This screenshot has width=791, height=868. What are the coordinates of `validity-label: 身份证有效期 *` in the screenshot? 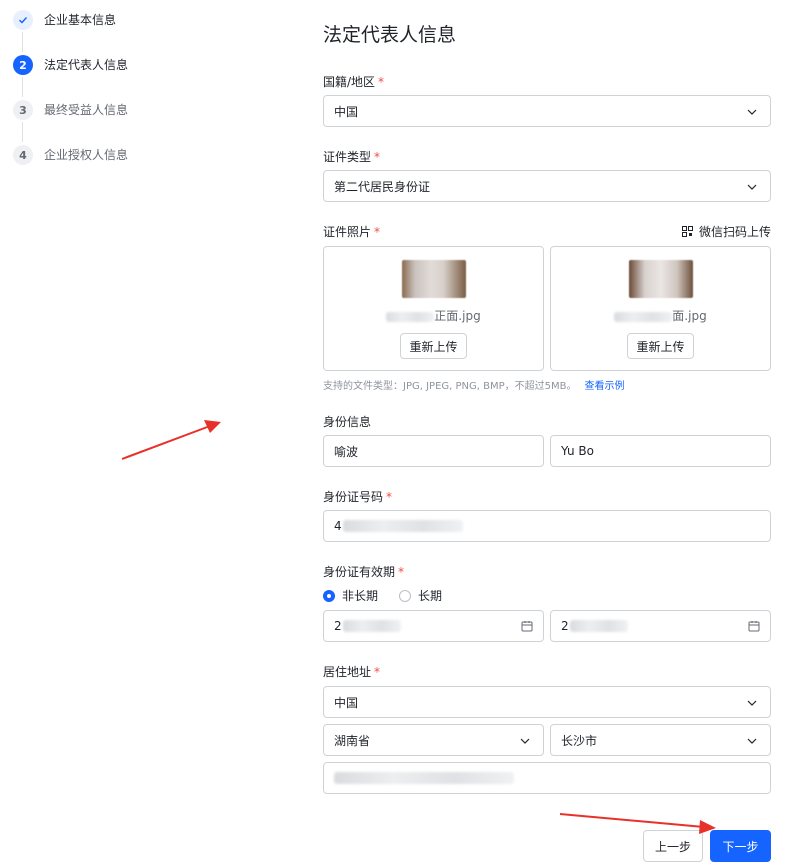 It's located at (364, 572).